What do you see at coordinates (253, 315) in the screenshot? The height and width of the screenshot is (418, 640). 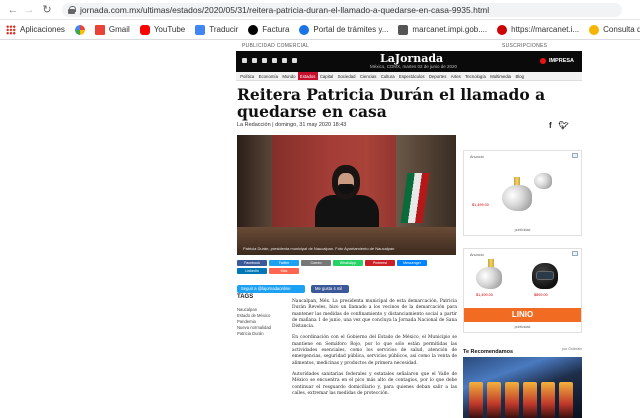 I see `tag-link: Estado de México` at bounding box center [253, 315].